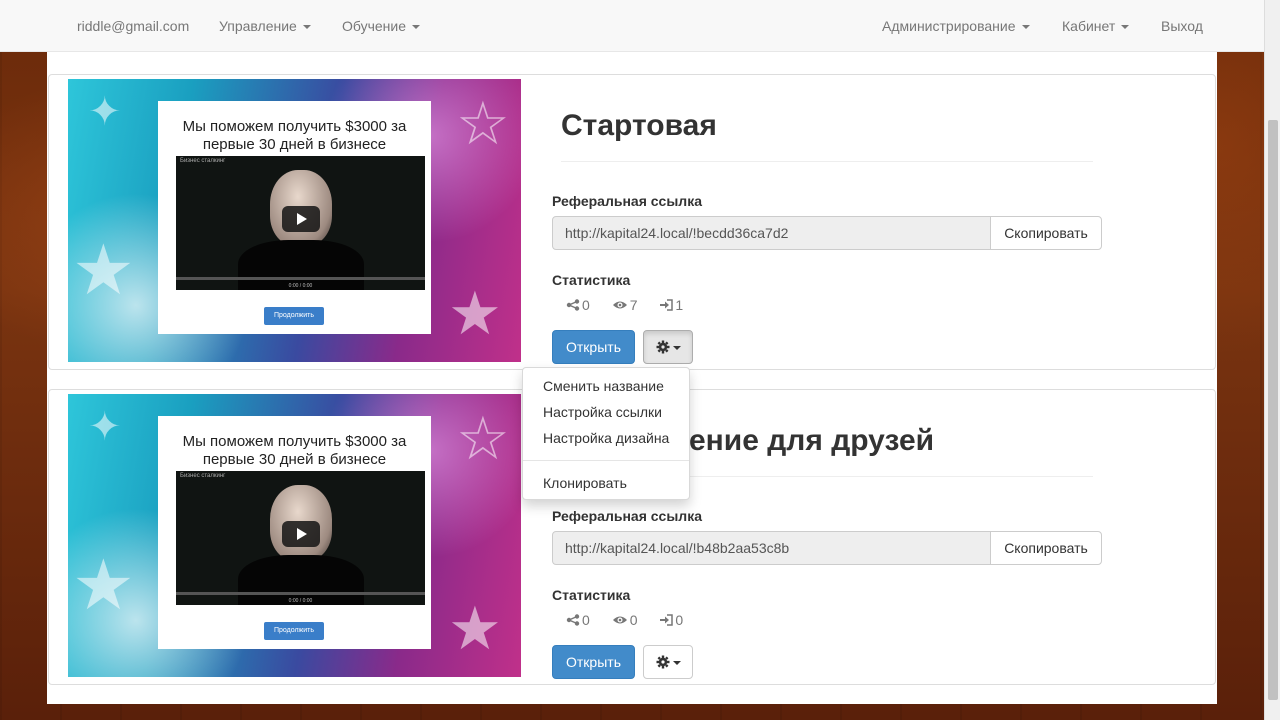 The height and width of the screenshot is (720, 1280). Describe the element at coordinates (133, 26) in the screenshot. I see `user-email-link: riddle@gmail.com` at that location.